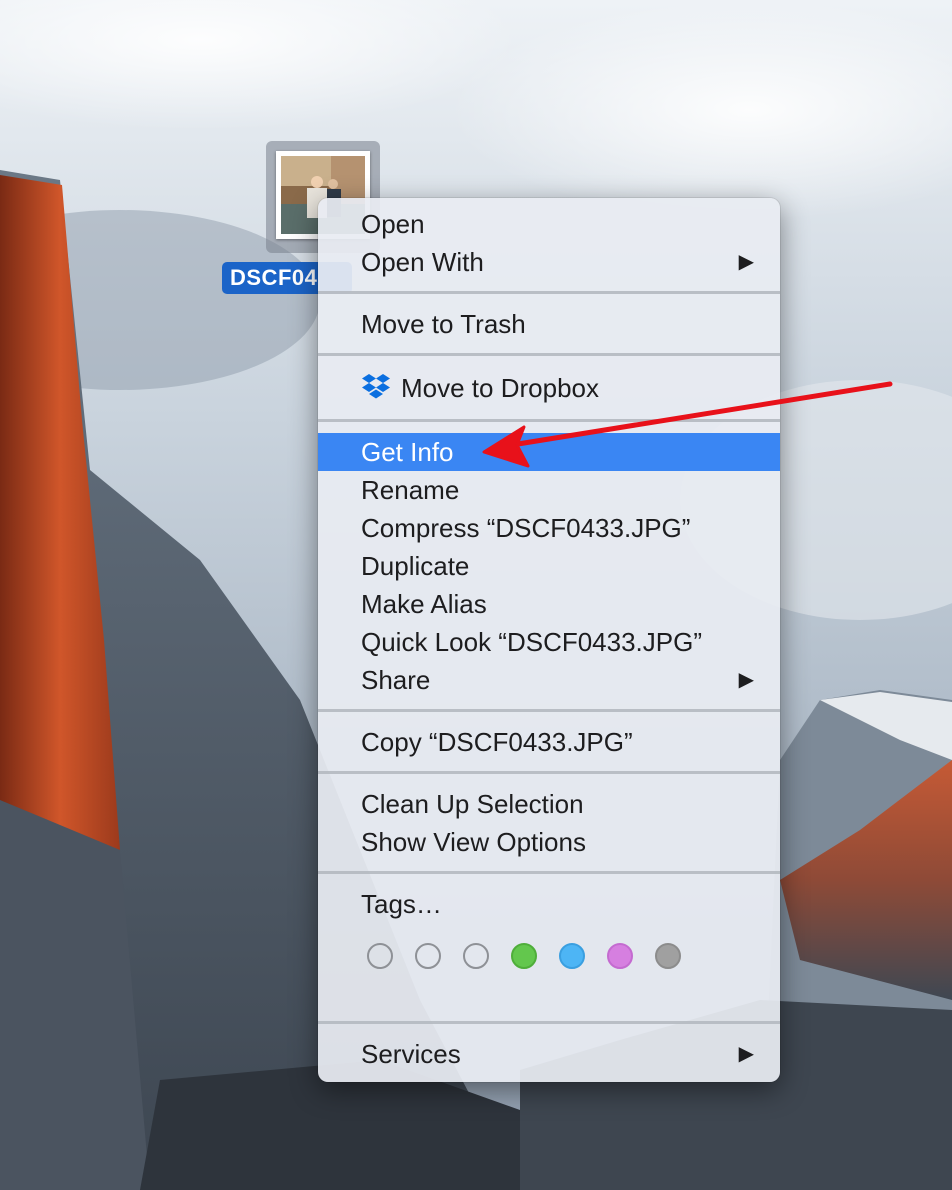  Describe the element at coordinates (411, 1054) in the screenshot. I see `menu-item-label: Services` at that location.